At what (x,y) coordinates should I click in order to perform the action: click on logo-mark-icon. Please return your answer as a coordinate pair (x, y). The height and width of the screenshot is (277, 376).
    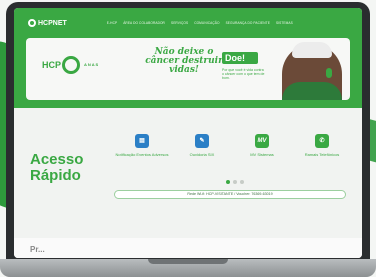
    Looking at the image, I should click on (32, 23).